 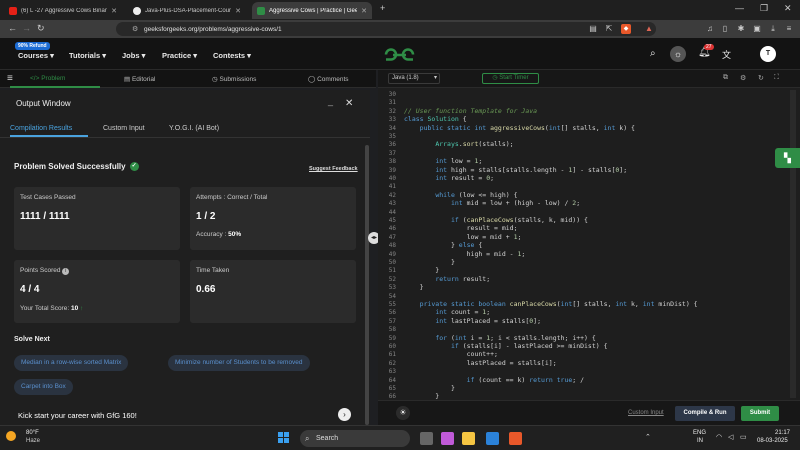 I want to click on site-info-icon: ⚙, so click(x=135, y=29).